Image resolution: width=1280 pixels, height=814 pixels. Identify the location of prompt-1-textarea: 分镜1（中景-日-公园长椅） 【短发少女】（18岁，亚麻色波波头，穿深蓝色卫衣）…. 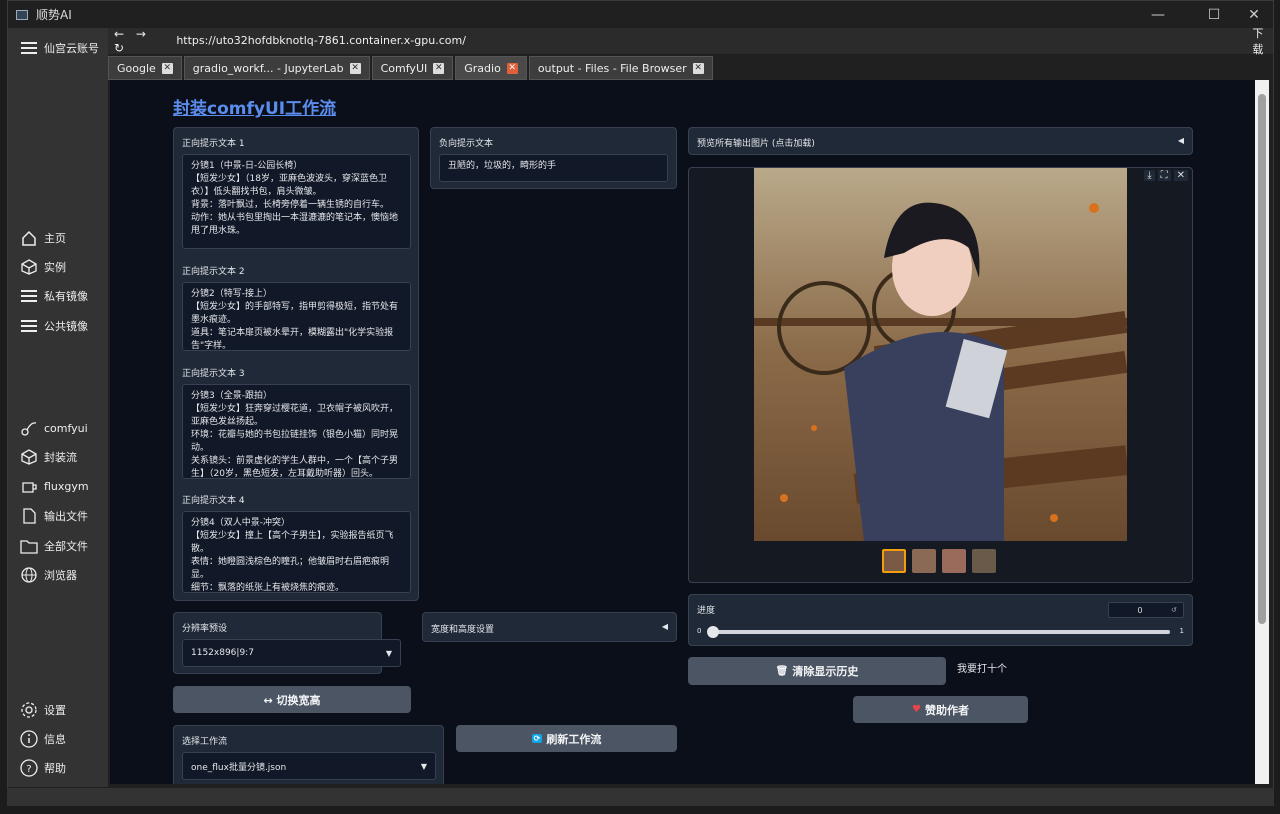
(296, 201).